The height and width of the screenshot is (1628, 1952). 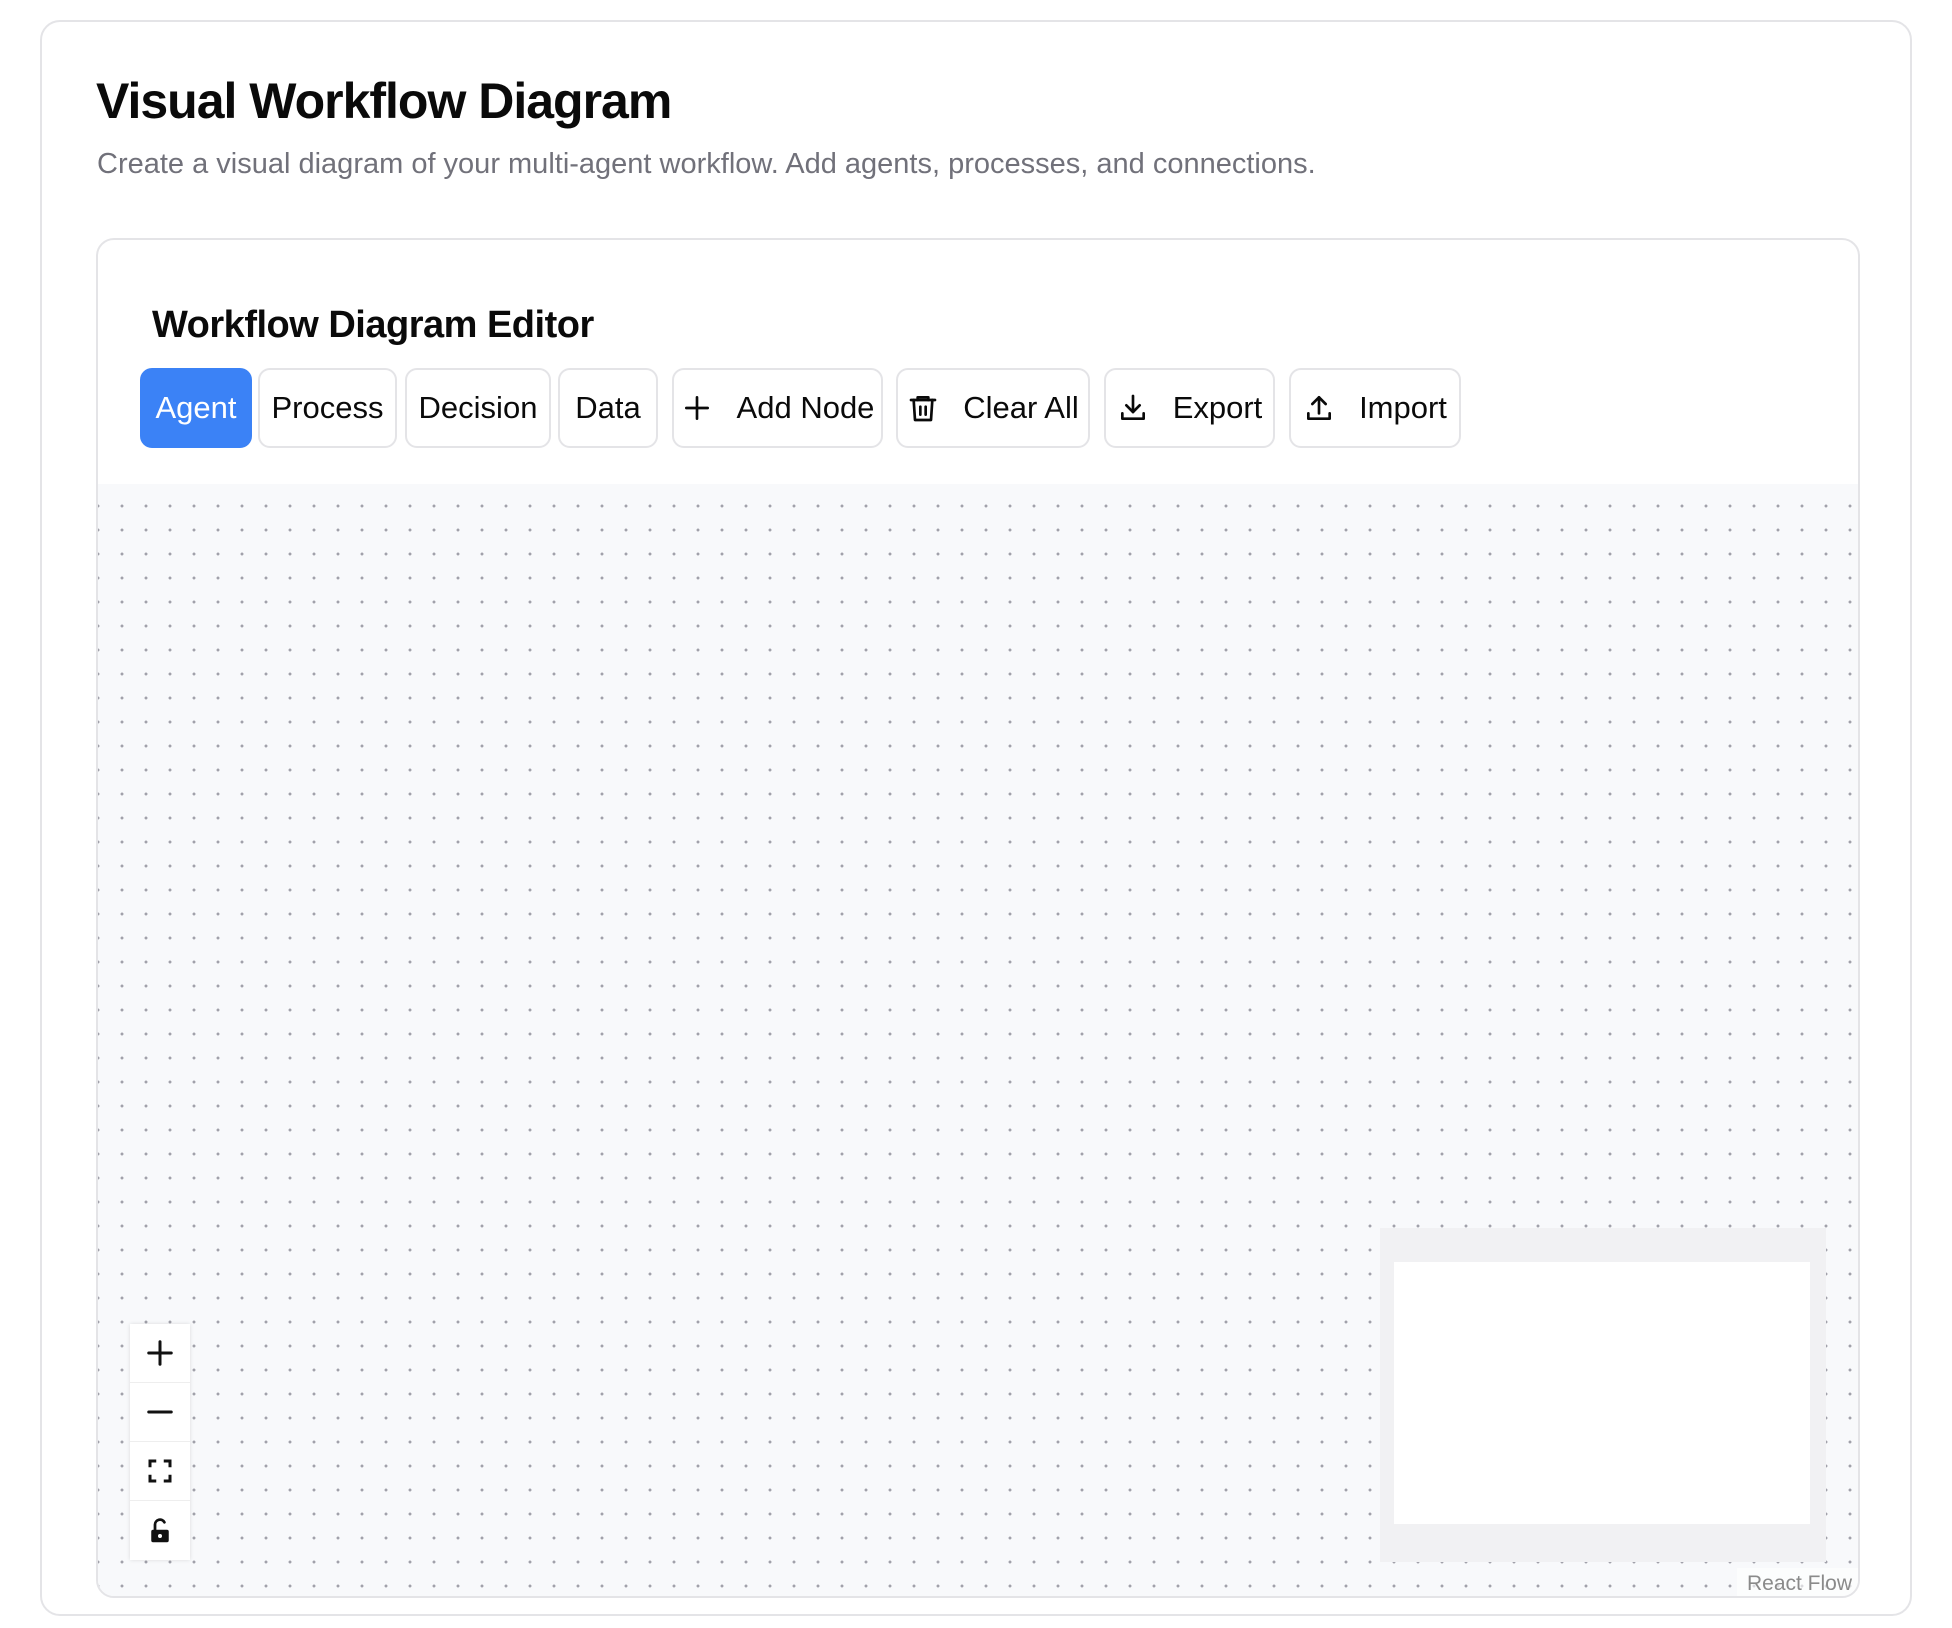 What do you see at coordinates (196, 408) in the screenshot?
I see `node-type-agent-button: Agent` at bounding box center [196, 408].